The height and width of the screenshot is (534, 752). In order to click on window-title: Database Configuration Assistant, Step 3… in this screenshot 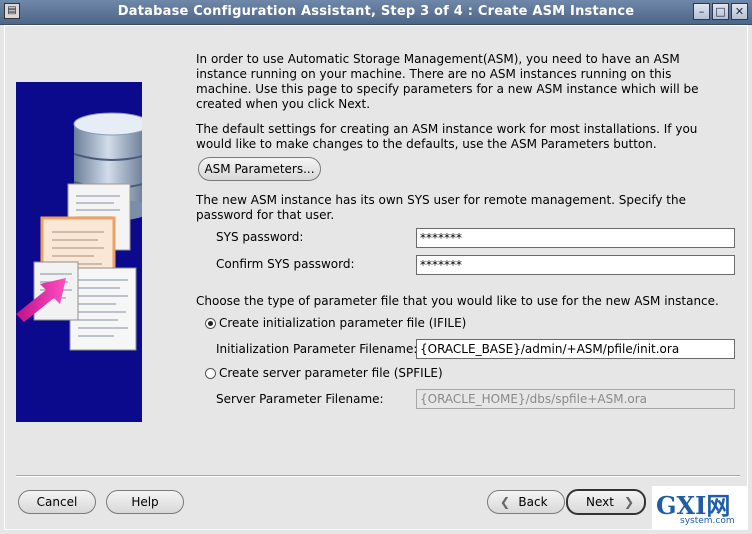, I will do `click(376, 11)`.